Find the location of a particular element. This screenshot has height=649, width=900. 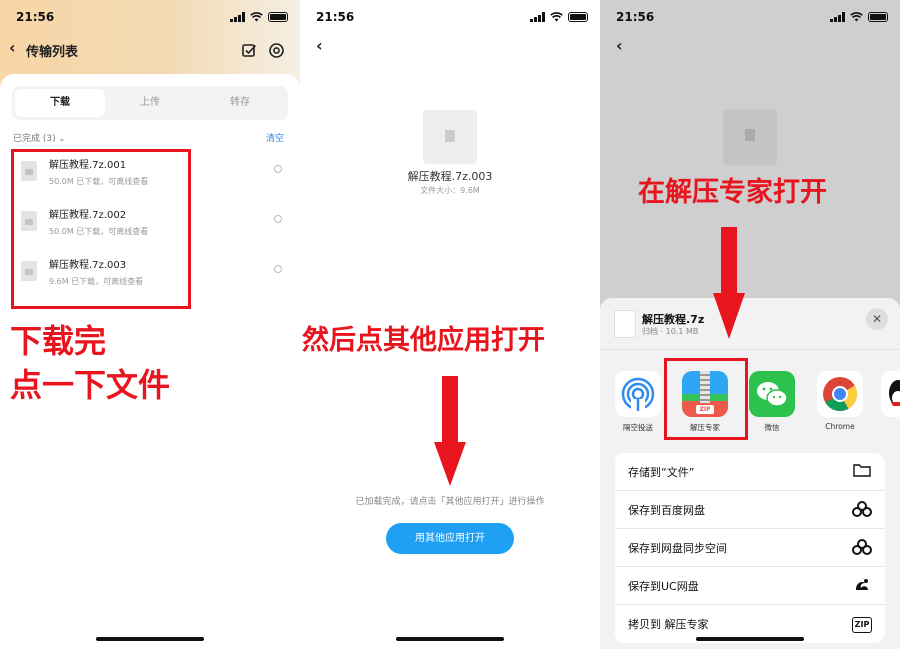

file-size: 文件大小：9.6M is located at coordinates (450, 190).